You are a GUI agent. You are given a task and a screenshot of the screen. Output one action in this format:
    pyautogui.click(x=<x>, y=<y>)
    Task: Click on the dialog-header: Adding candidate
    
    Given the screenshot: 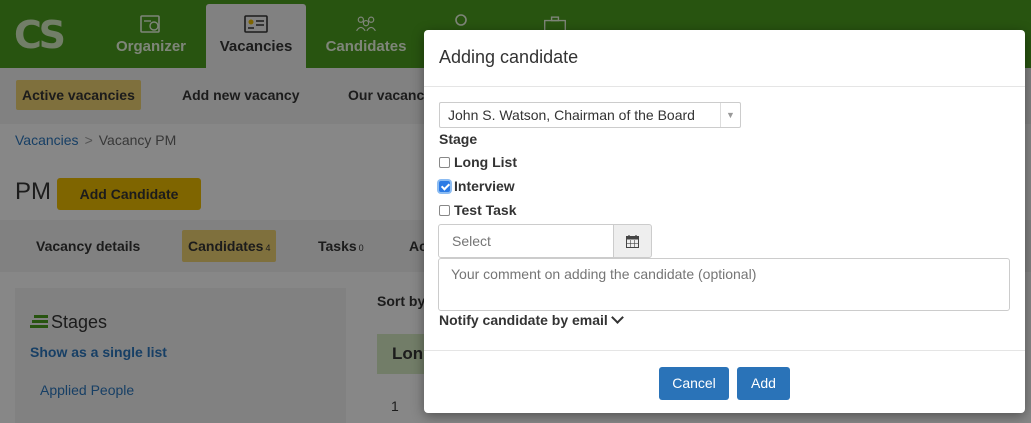 What is the action you would take?
    pyautogui.click(x=724, y=58)
    